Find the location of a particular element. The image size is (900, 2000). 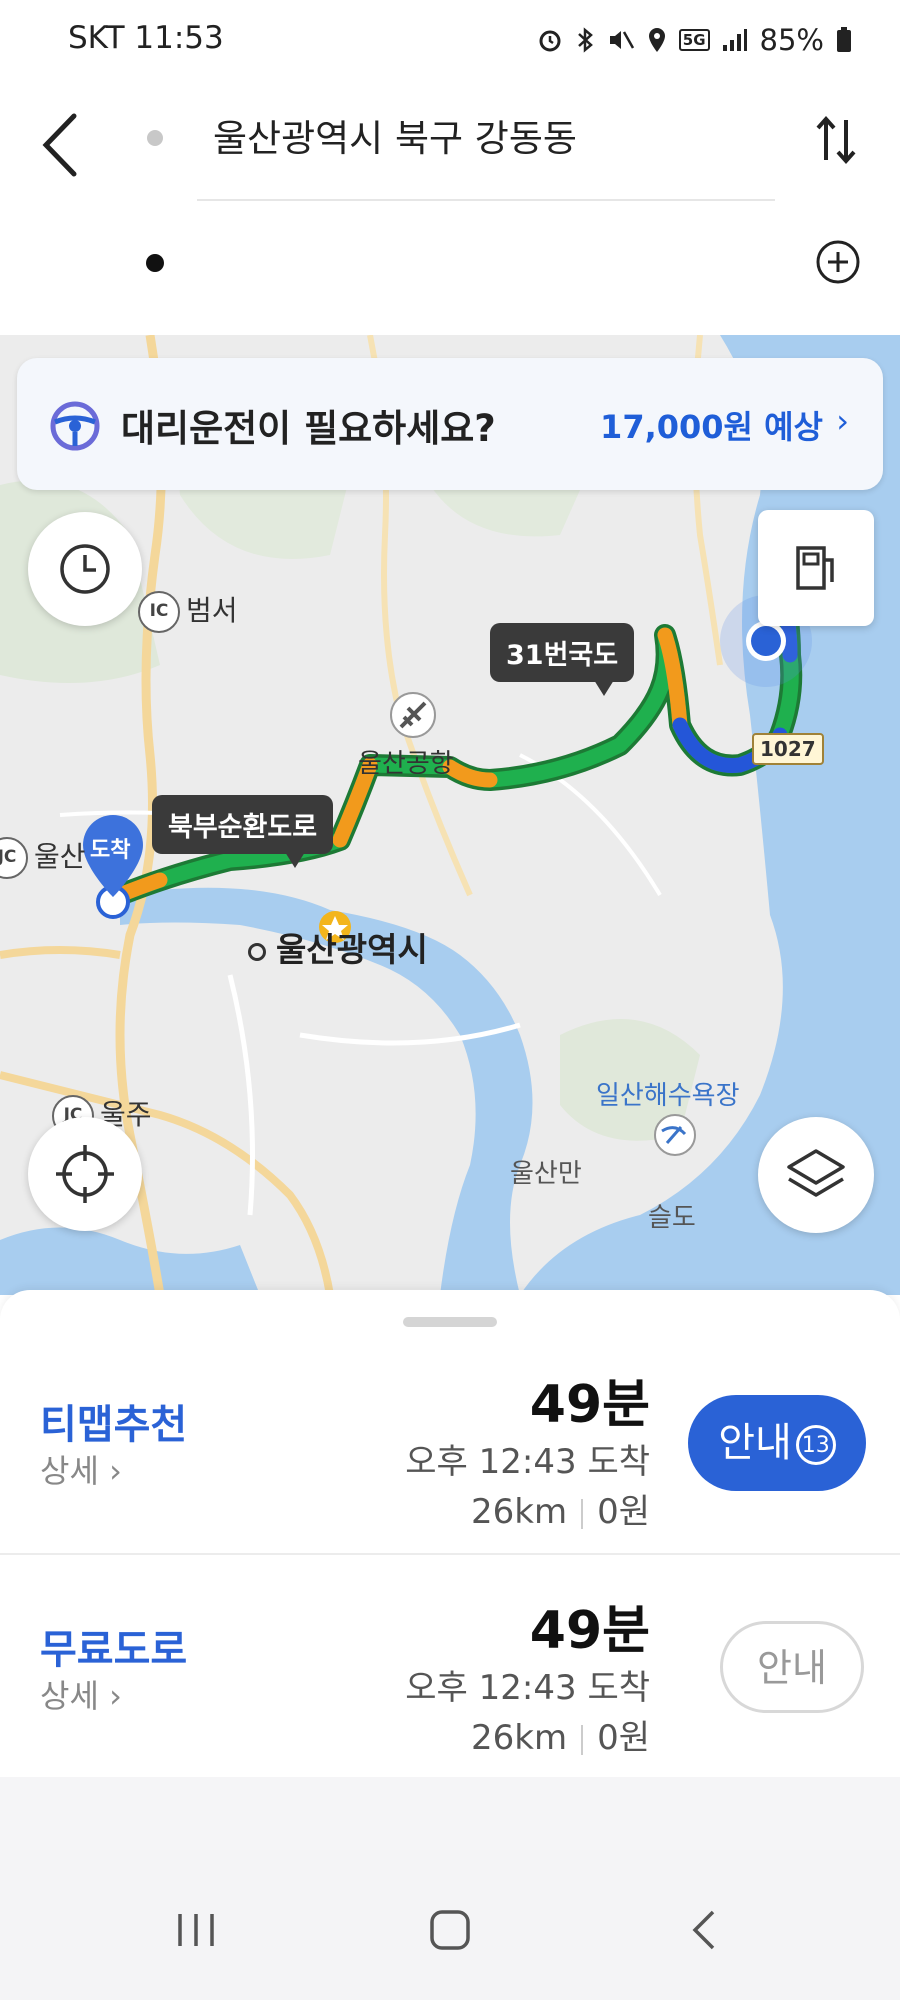

clock-icon is located at coordinates (85, 569).